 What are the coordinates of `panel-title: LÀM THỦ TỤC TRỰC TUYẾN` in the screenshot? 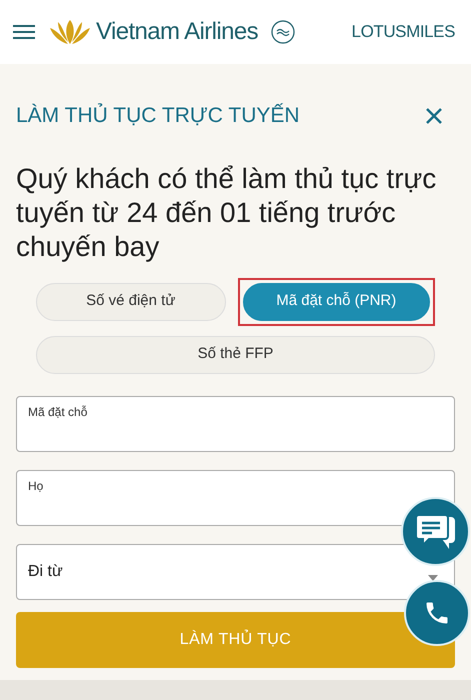 It's located at (158, 115).